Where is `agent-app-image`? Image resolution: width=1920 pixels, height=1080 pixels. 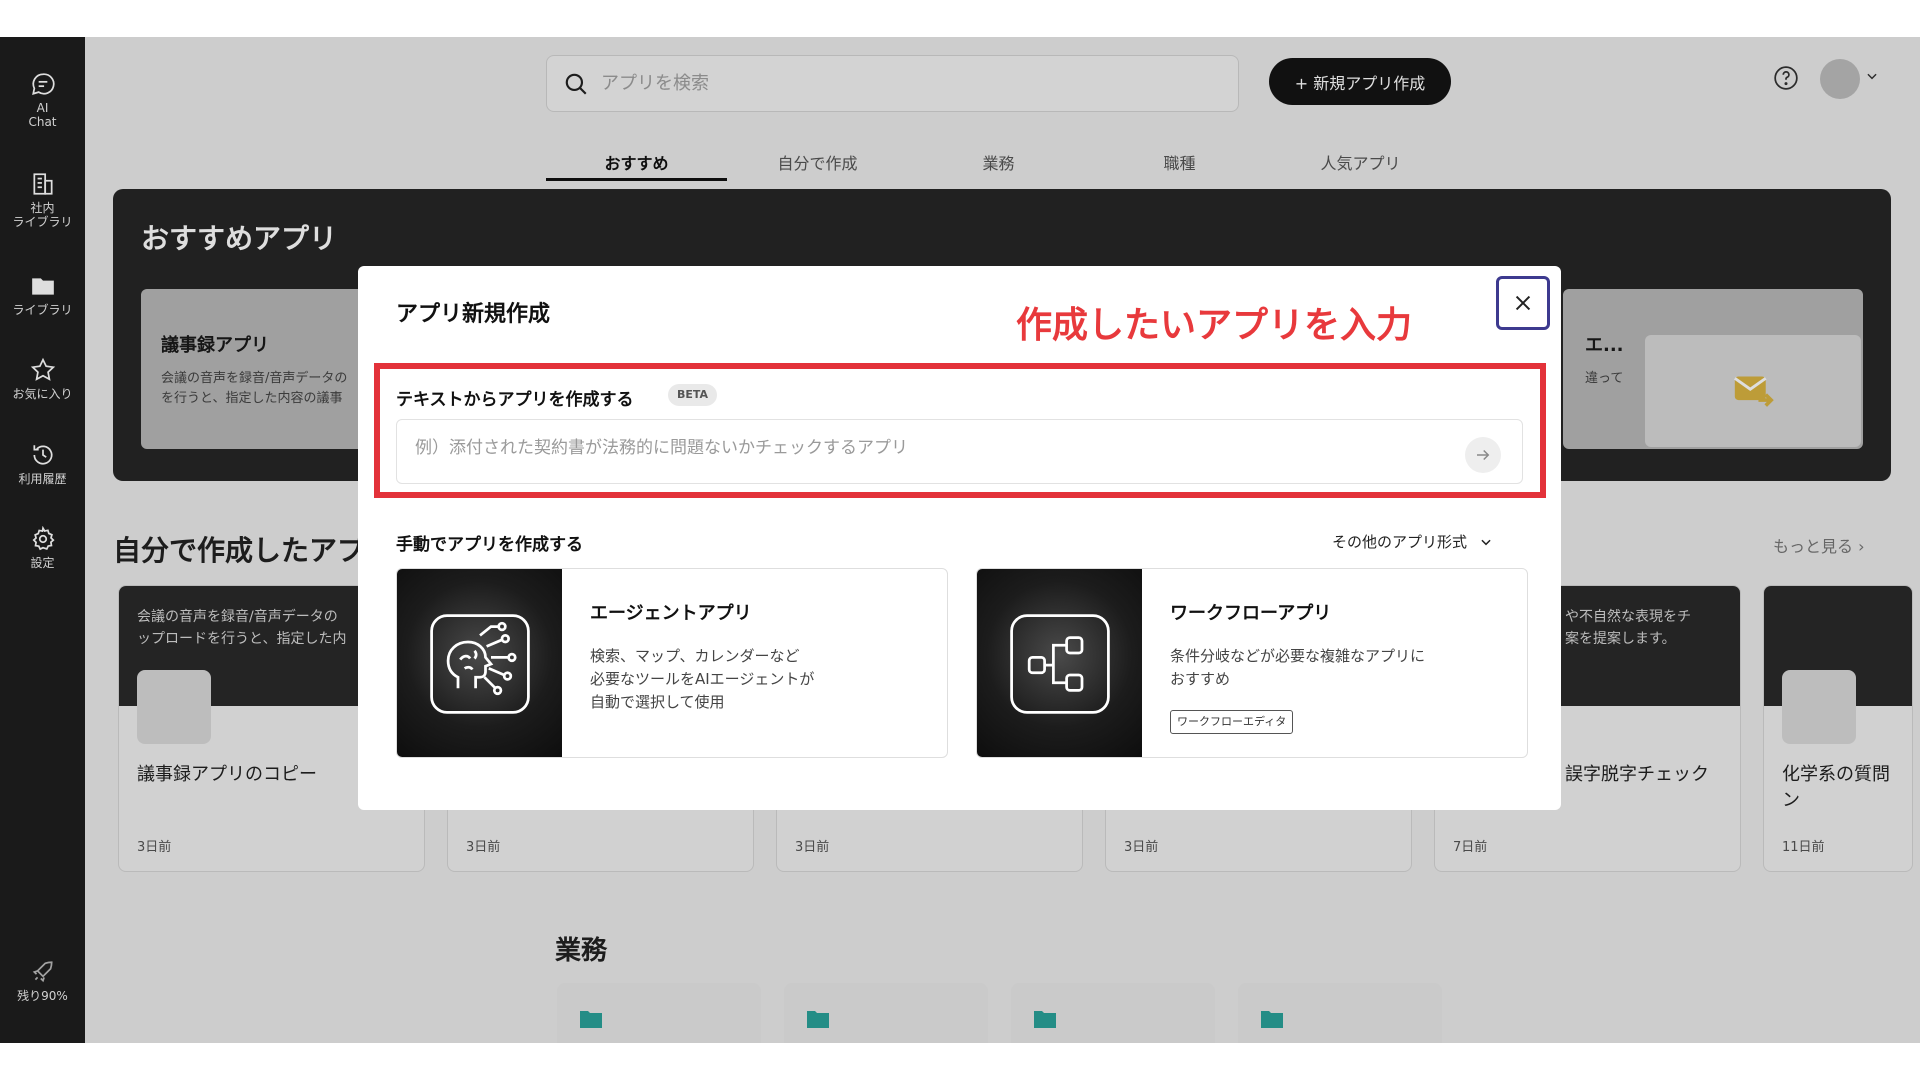
agent-app-image is located at coordinates (479, 663).